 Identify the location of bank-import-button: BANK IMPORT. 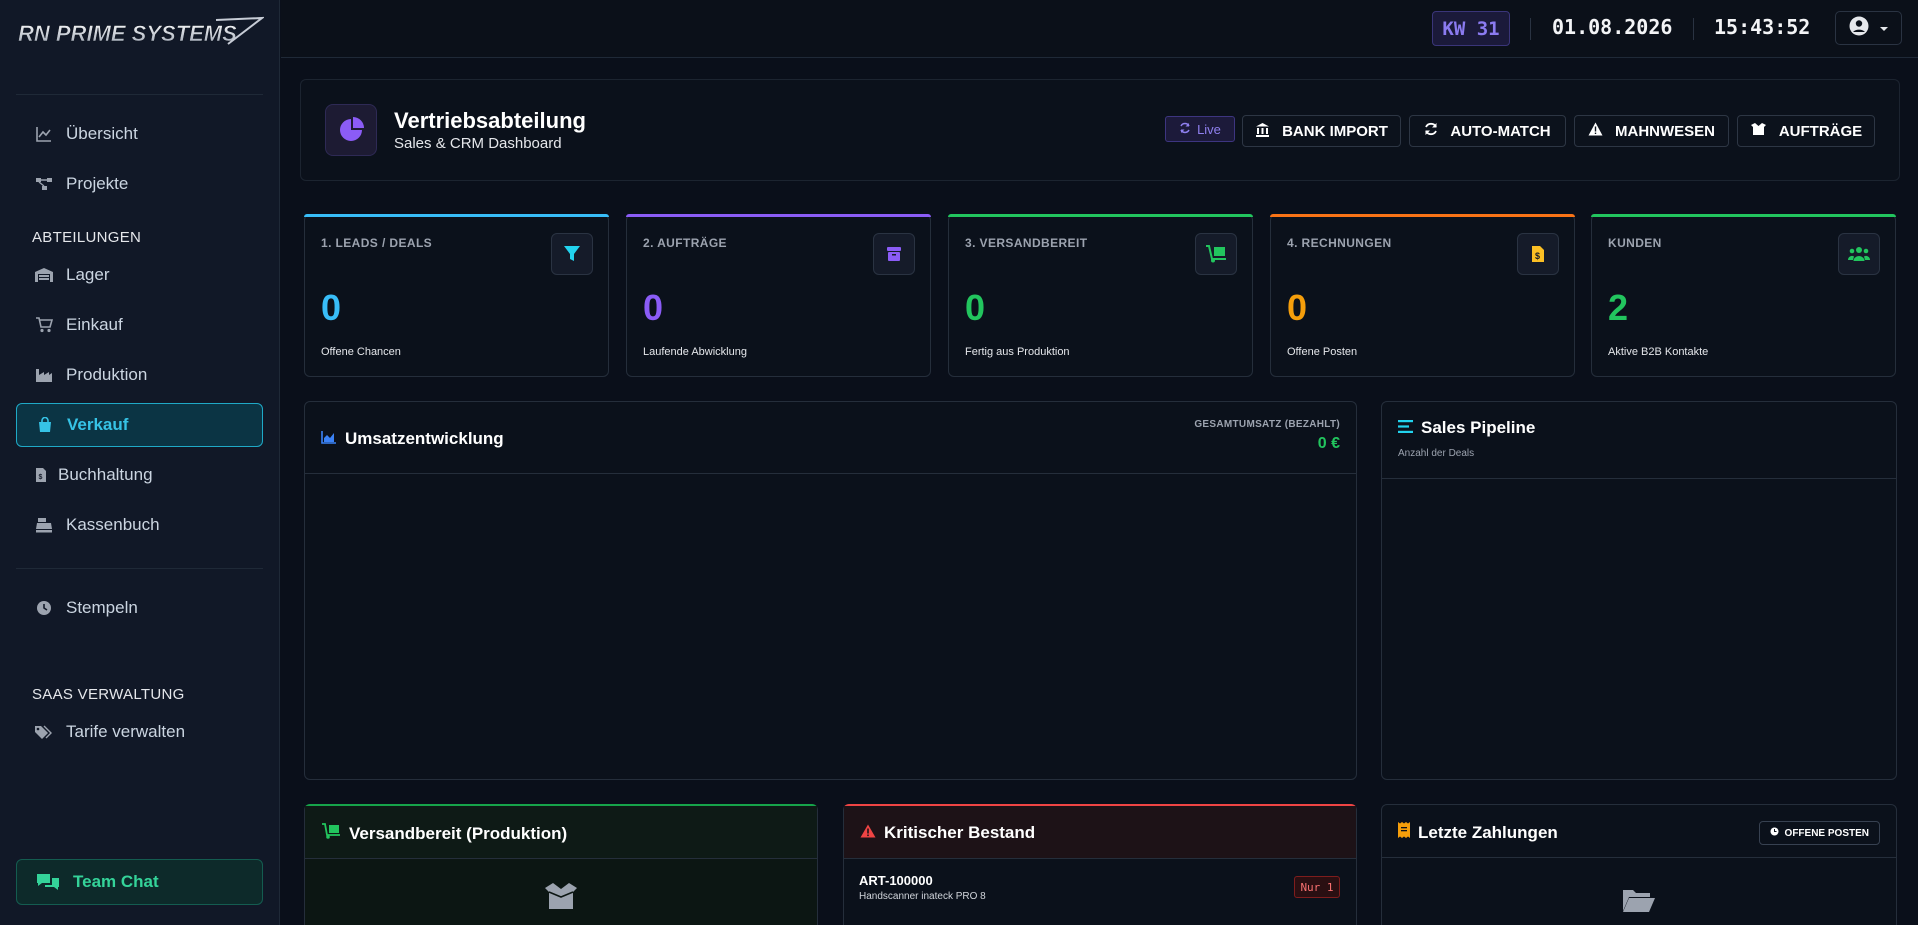
(1321, 131).